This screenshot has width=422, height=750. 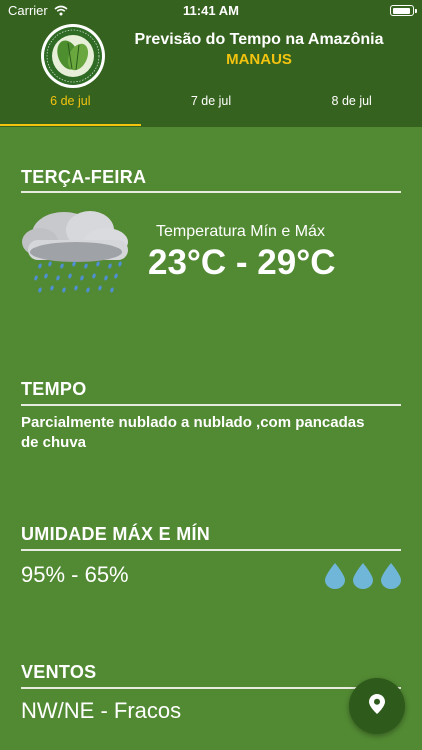 I want to click on cloud-rain-icon, so click(x=76, y=254).